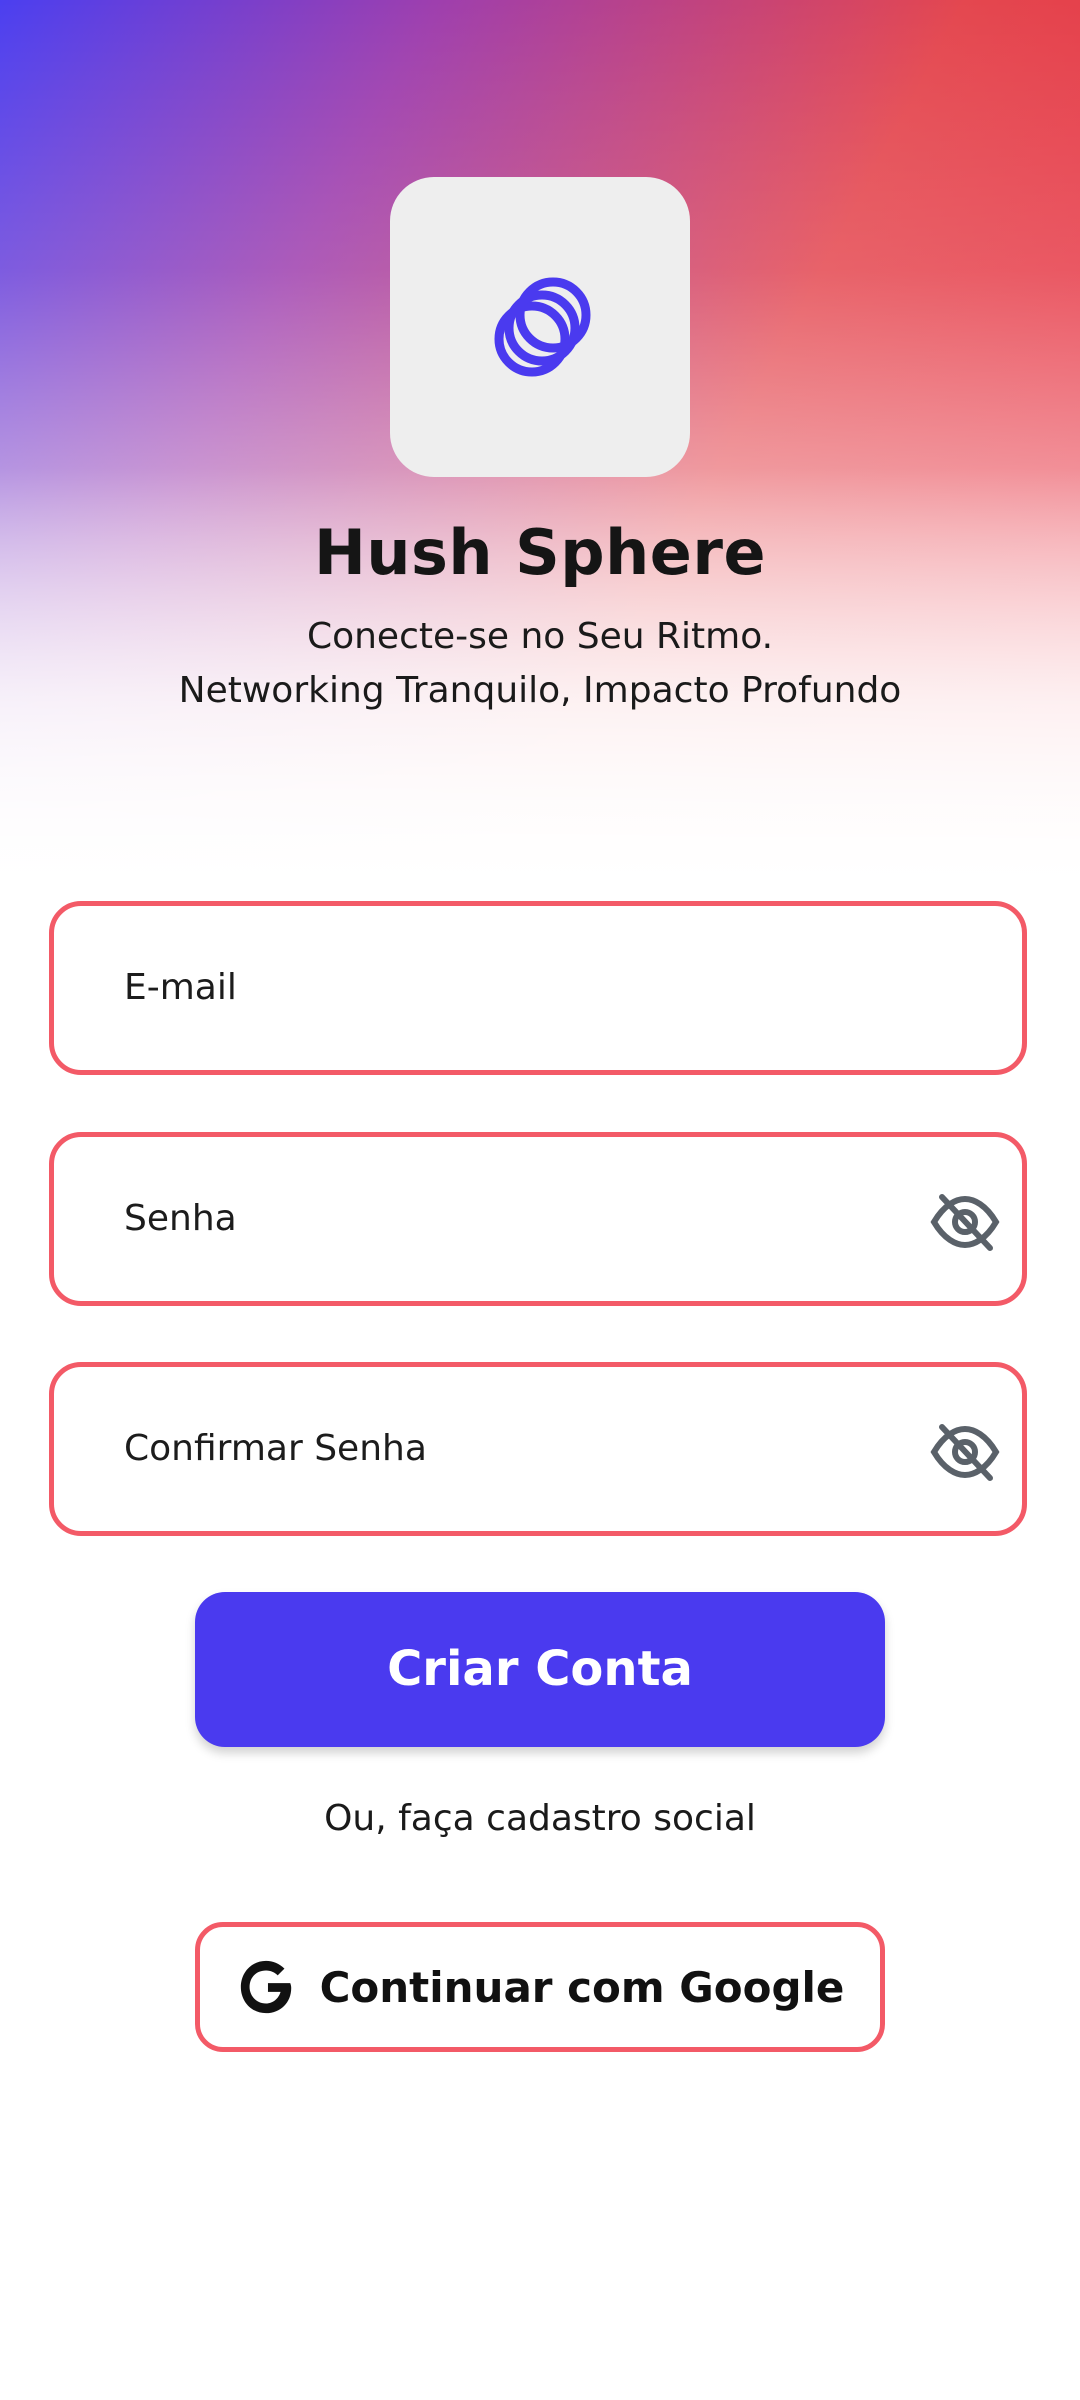 This screenshot has height=2400, width=1080. What do you see at coordinates (180, 987) in the screenshot?
I see `email-placeholder: E-mail` at bounding box center [180, 987].